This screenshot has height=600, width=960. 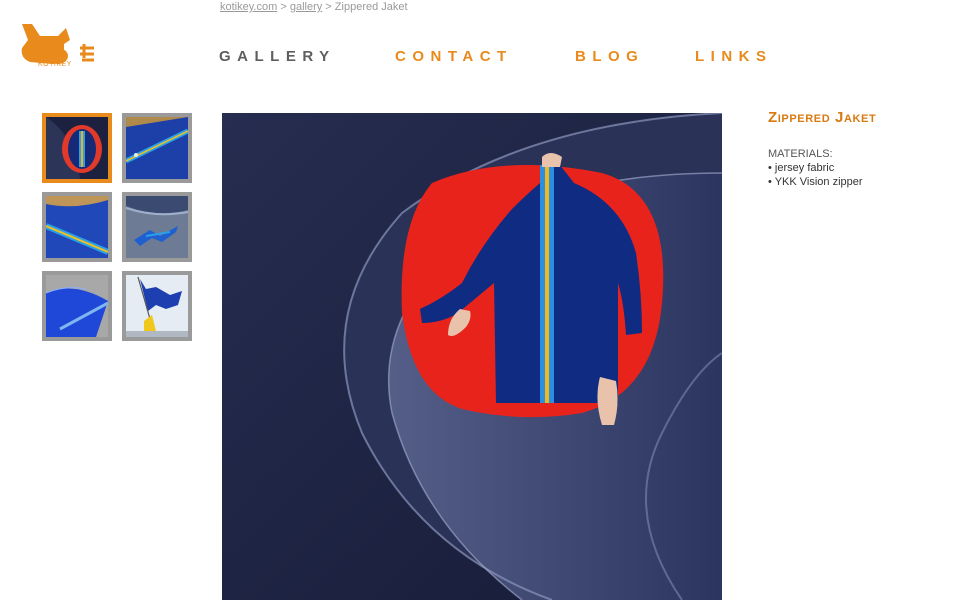 I want to click on jacket-sleeve-image, so click(x=157, y=148).